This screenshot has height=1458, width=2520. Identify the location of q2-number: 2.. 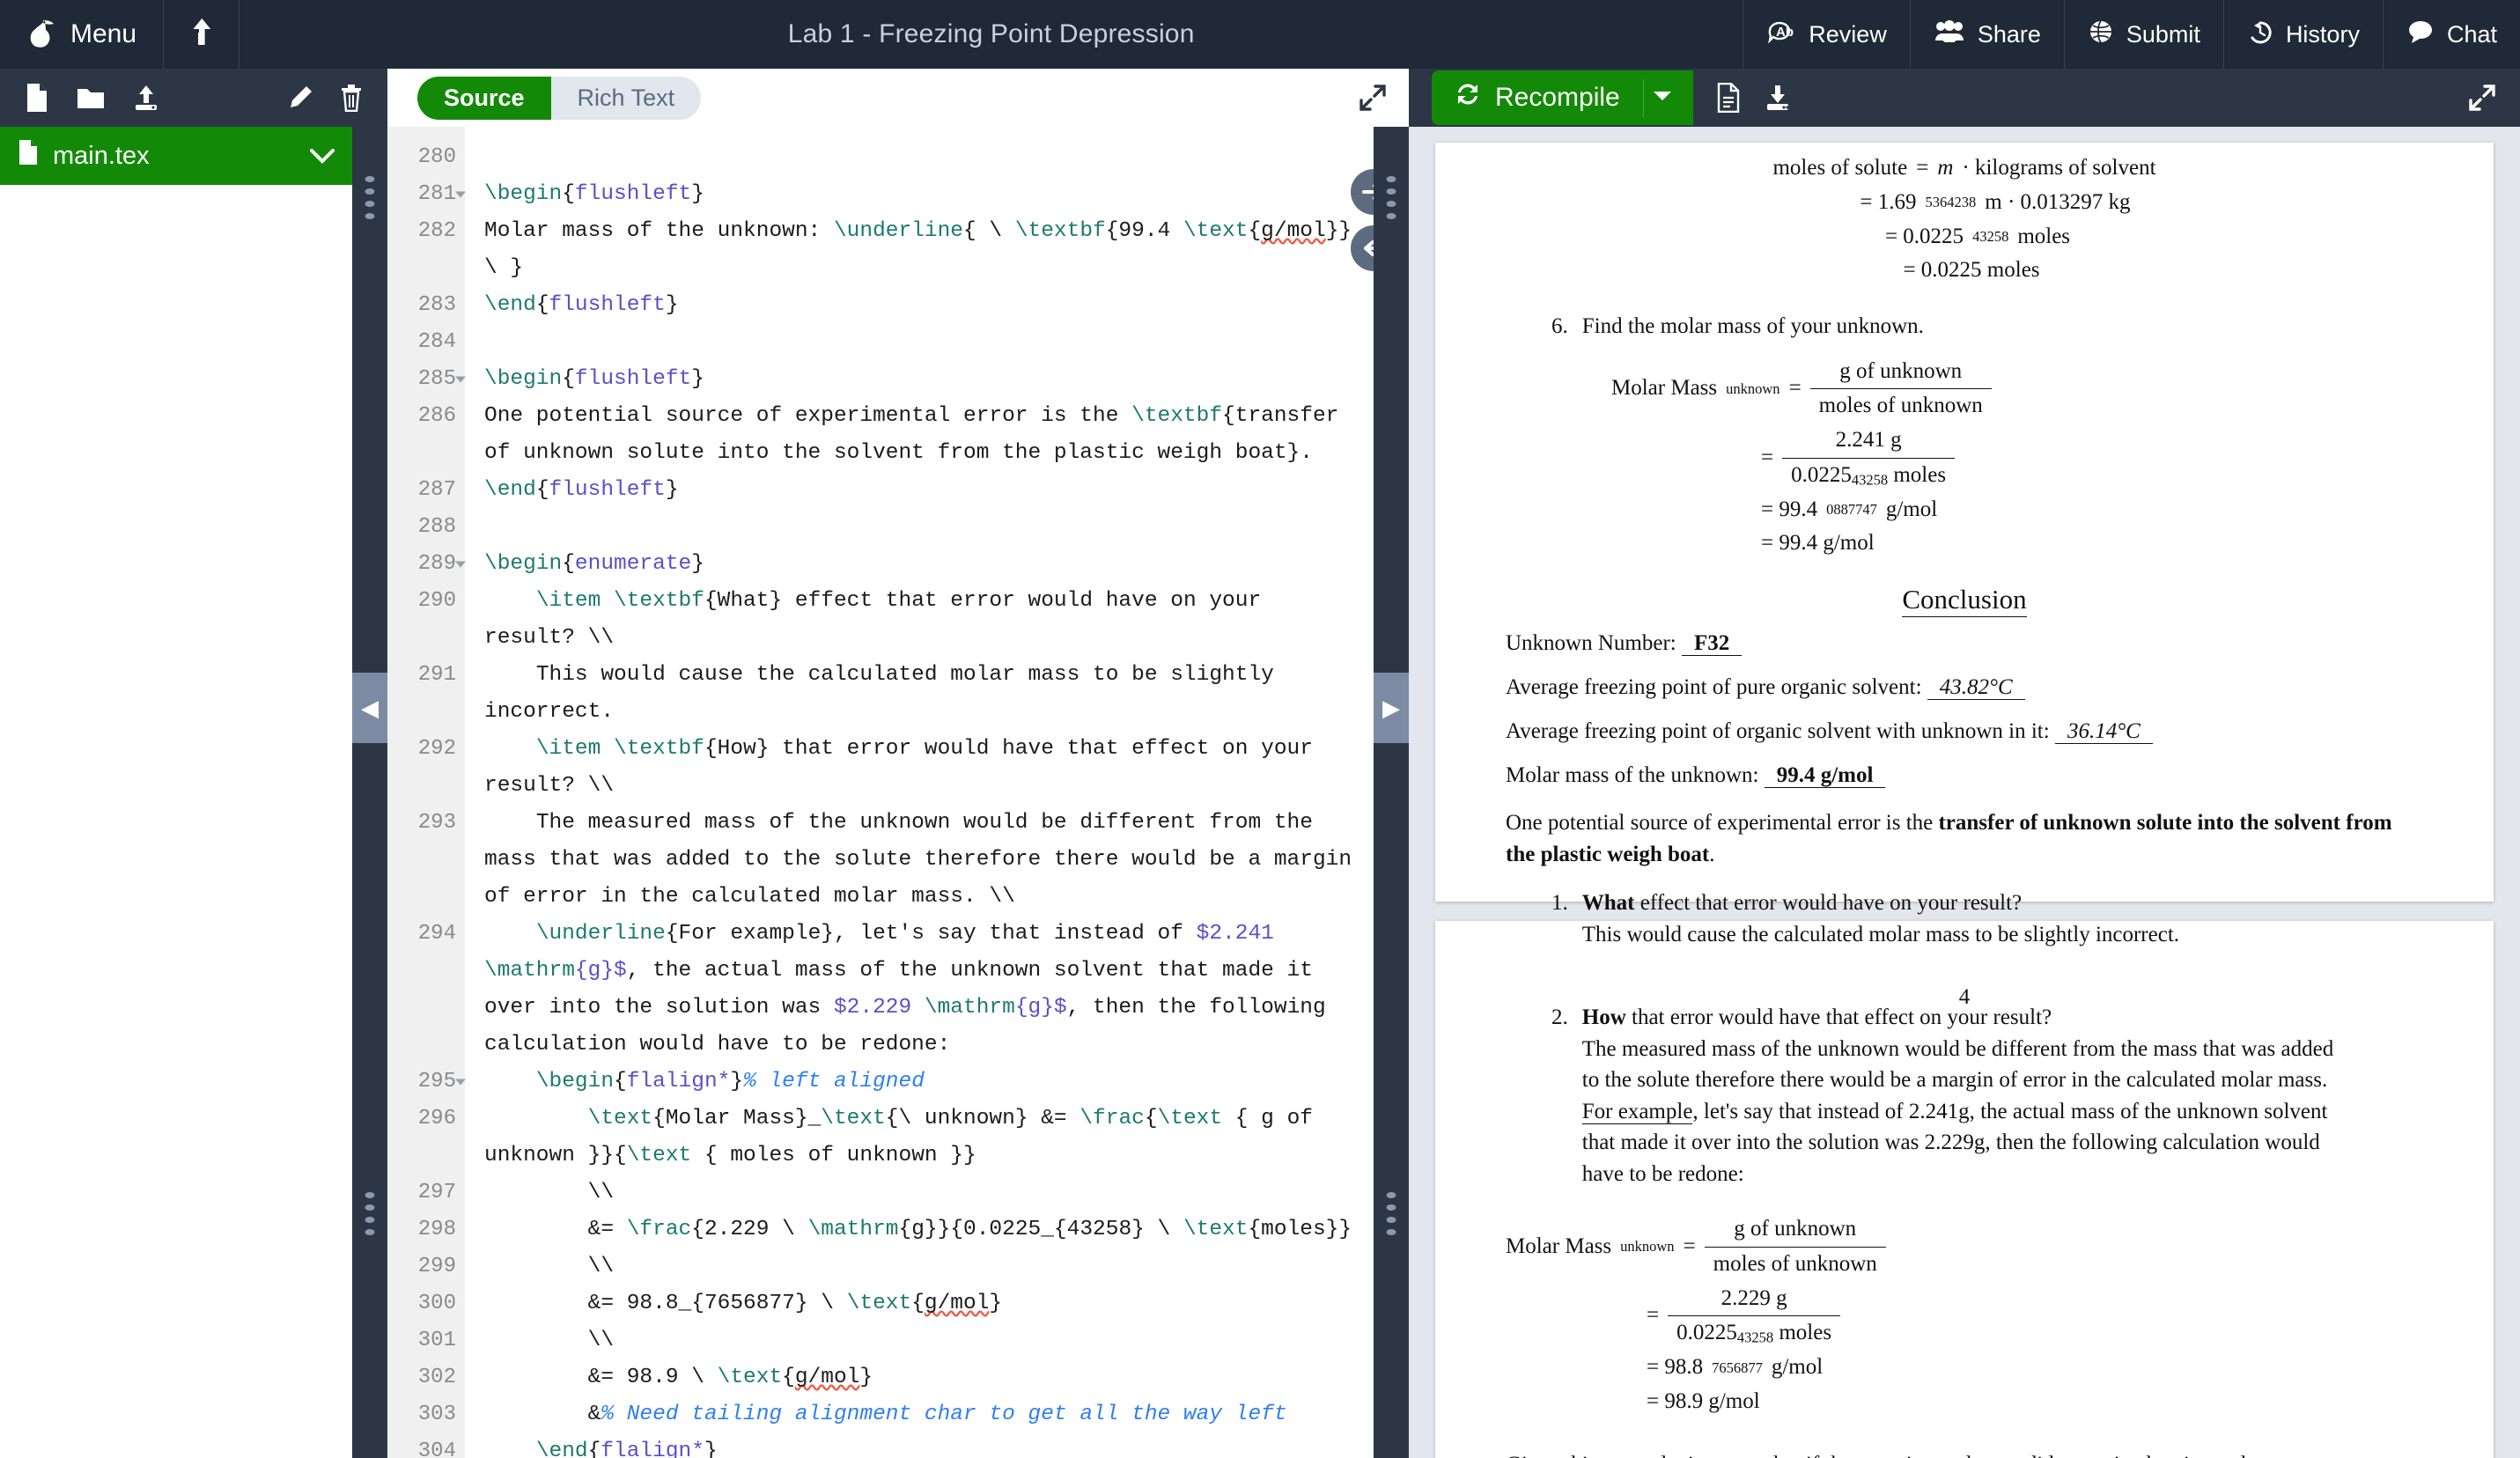
(1559, 1017).